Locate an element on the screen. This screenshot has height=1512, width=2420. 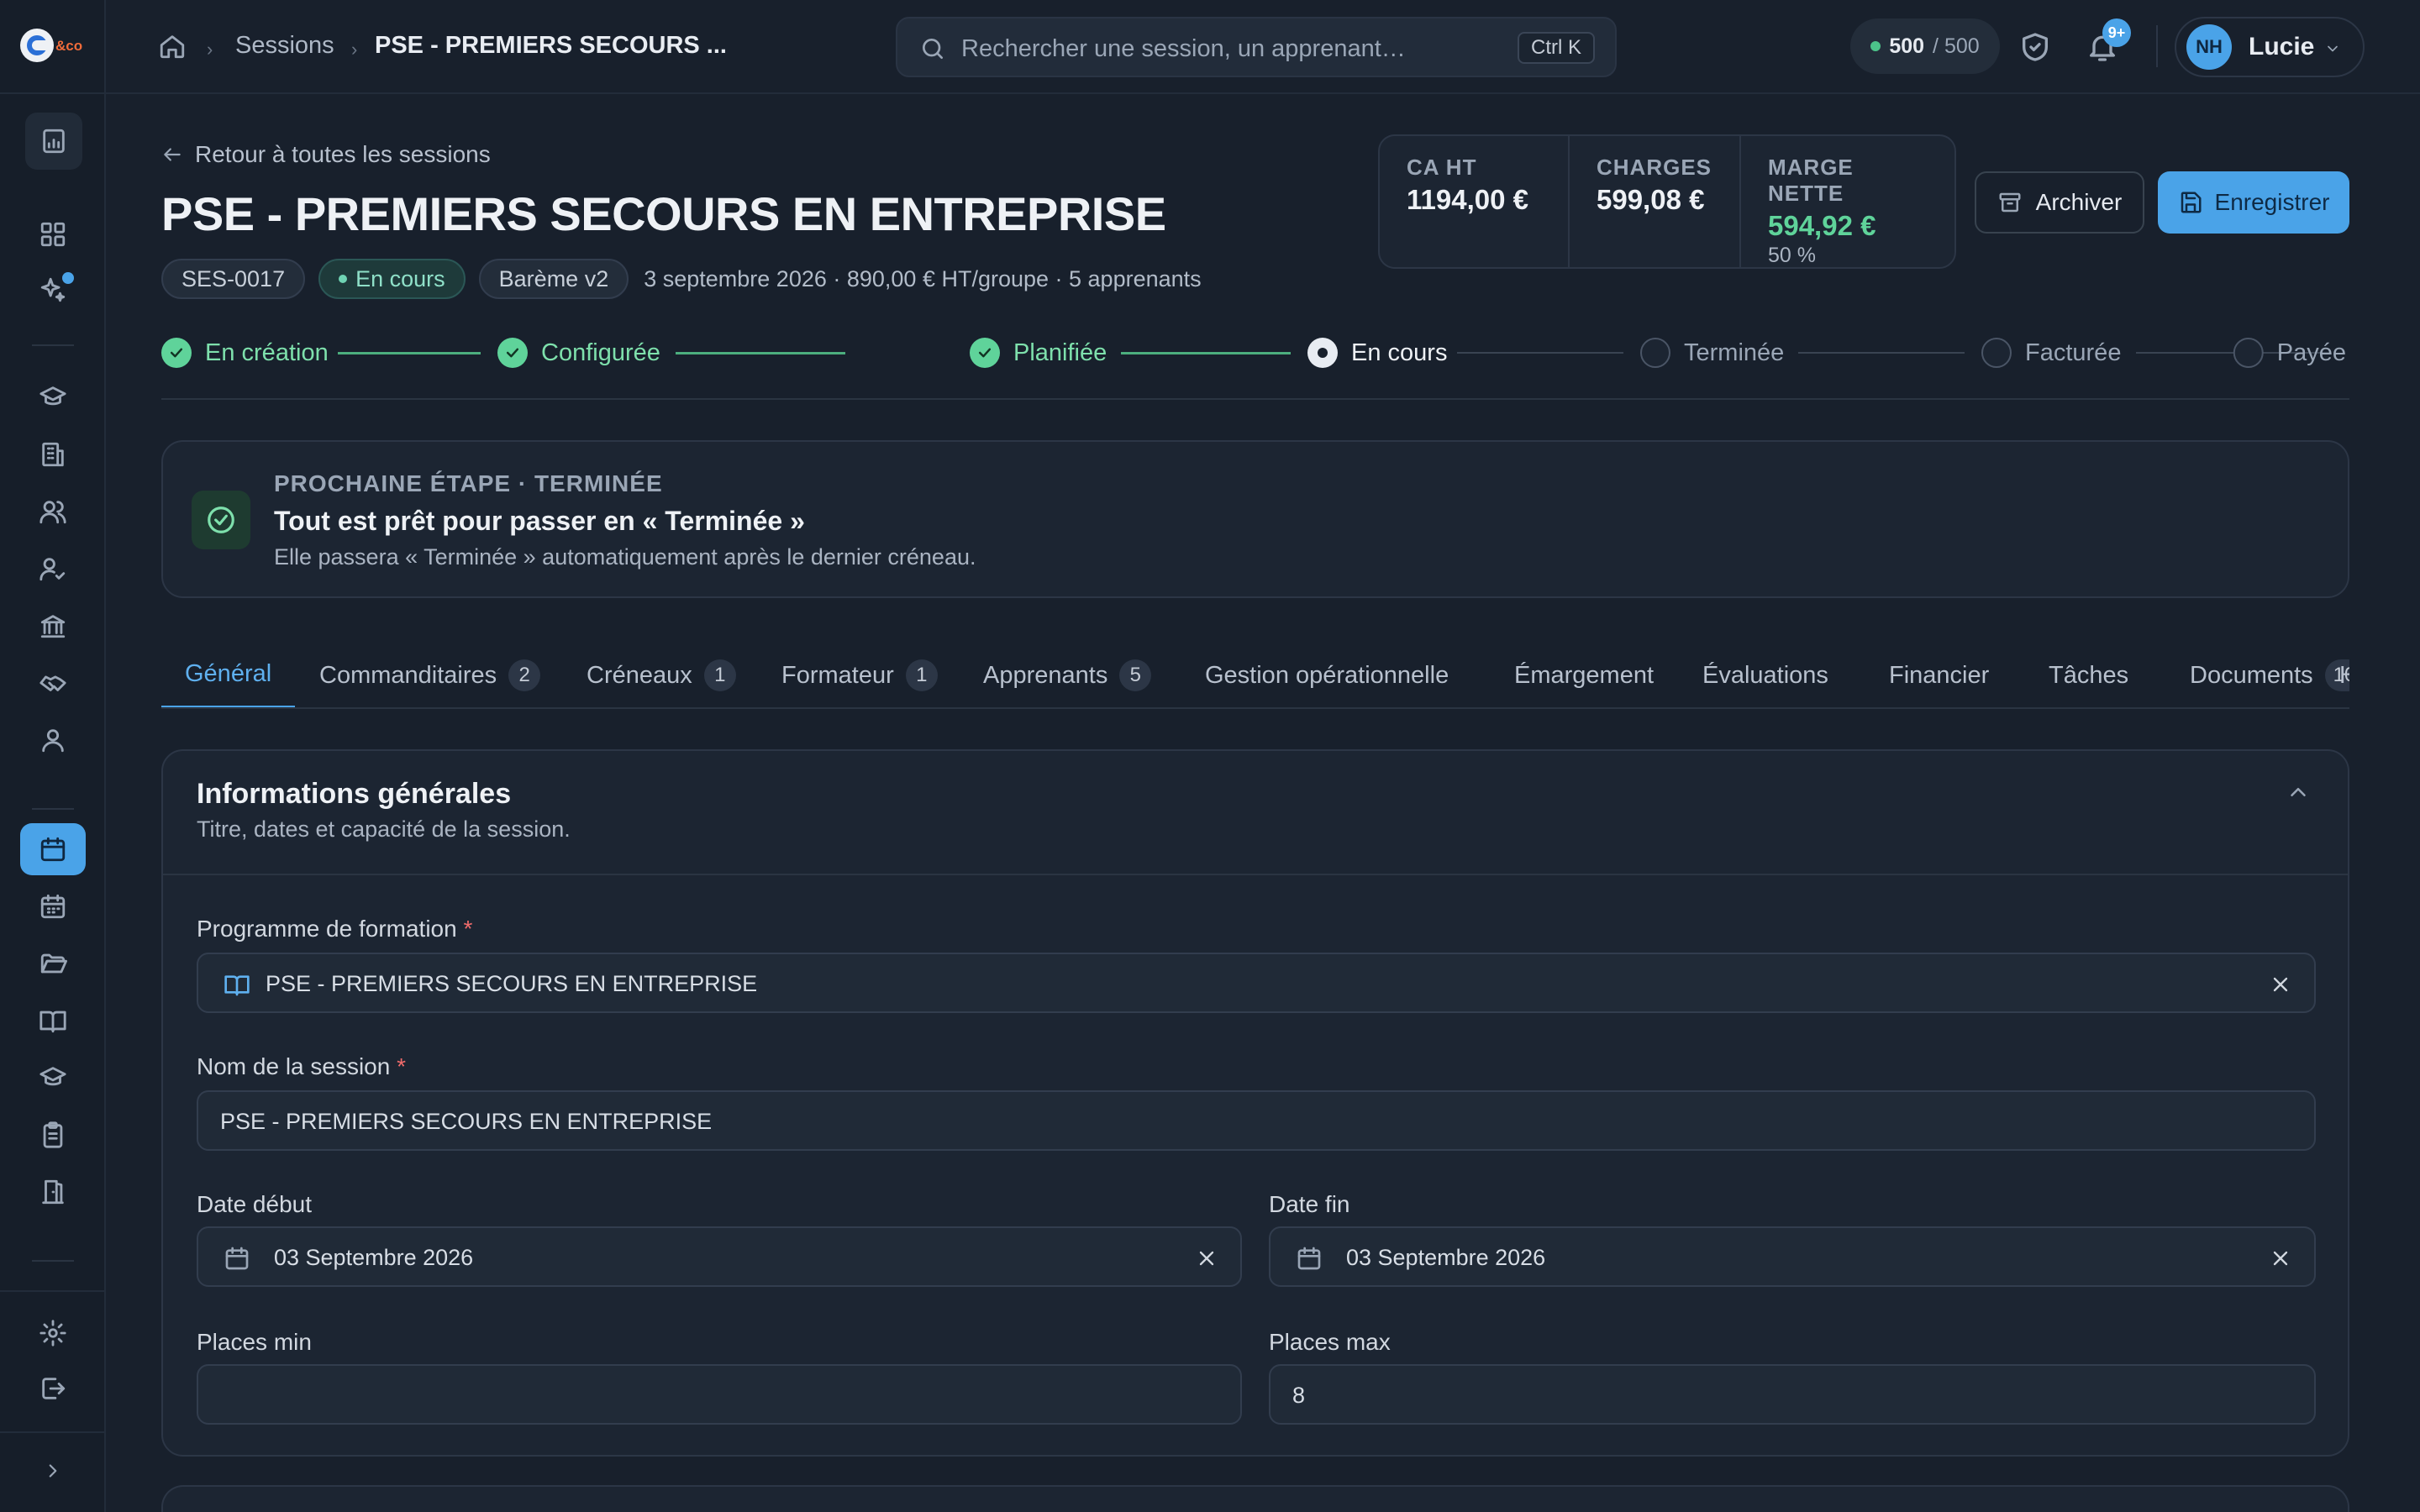
tab-commanditaires: Commanditaires 2 is located at coordinates (430, 674).